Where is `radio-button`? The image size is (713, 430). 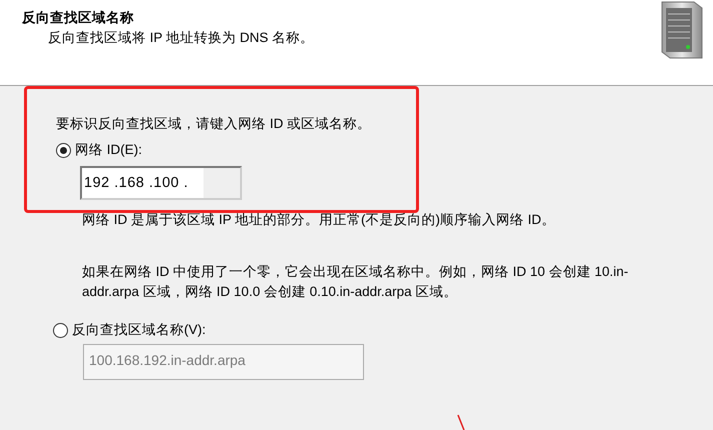
radio-button is located at coordinates (63, 150).